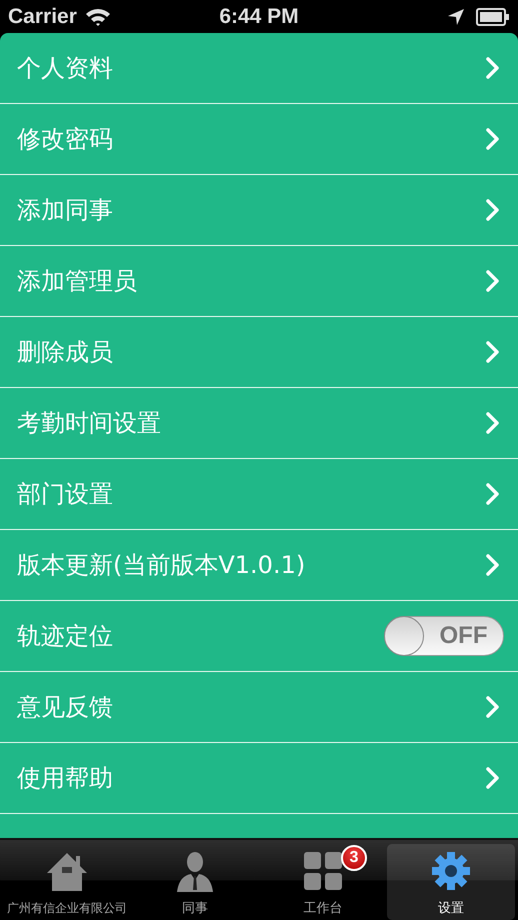  What do you see at coordinates (195, 908) in the screenshot?
I see `tab-label: 同事` at bounding box center [195, 908].